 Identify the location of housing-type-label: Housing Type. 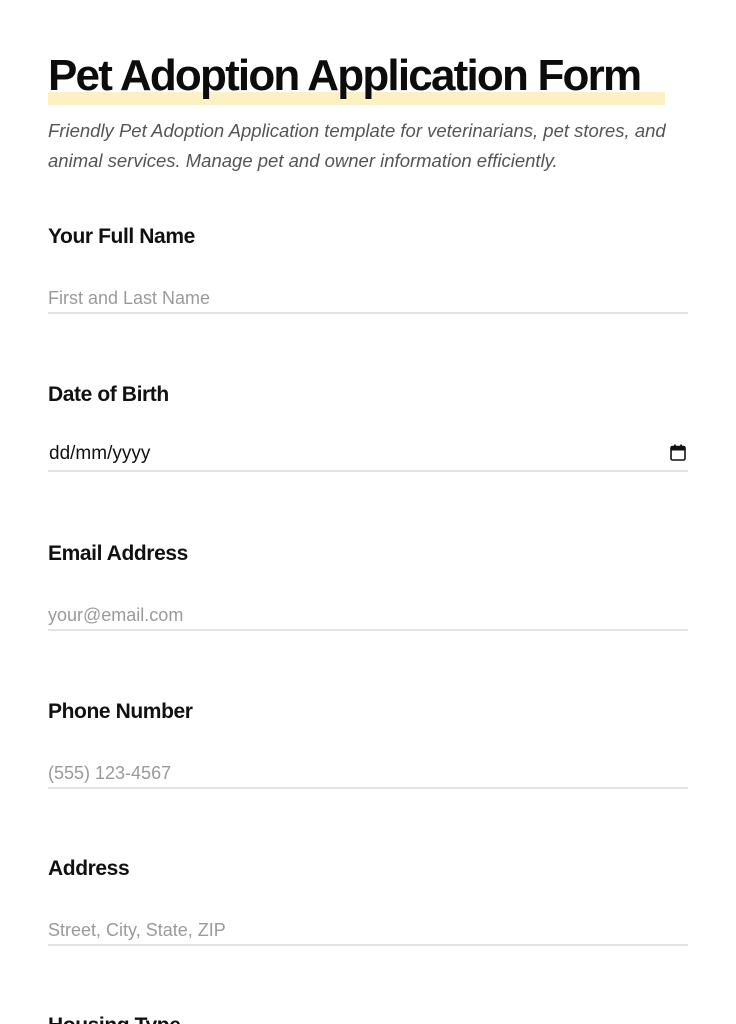
(368, 1018).